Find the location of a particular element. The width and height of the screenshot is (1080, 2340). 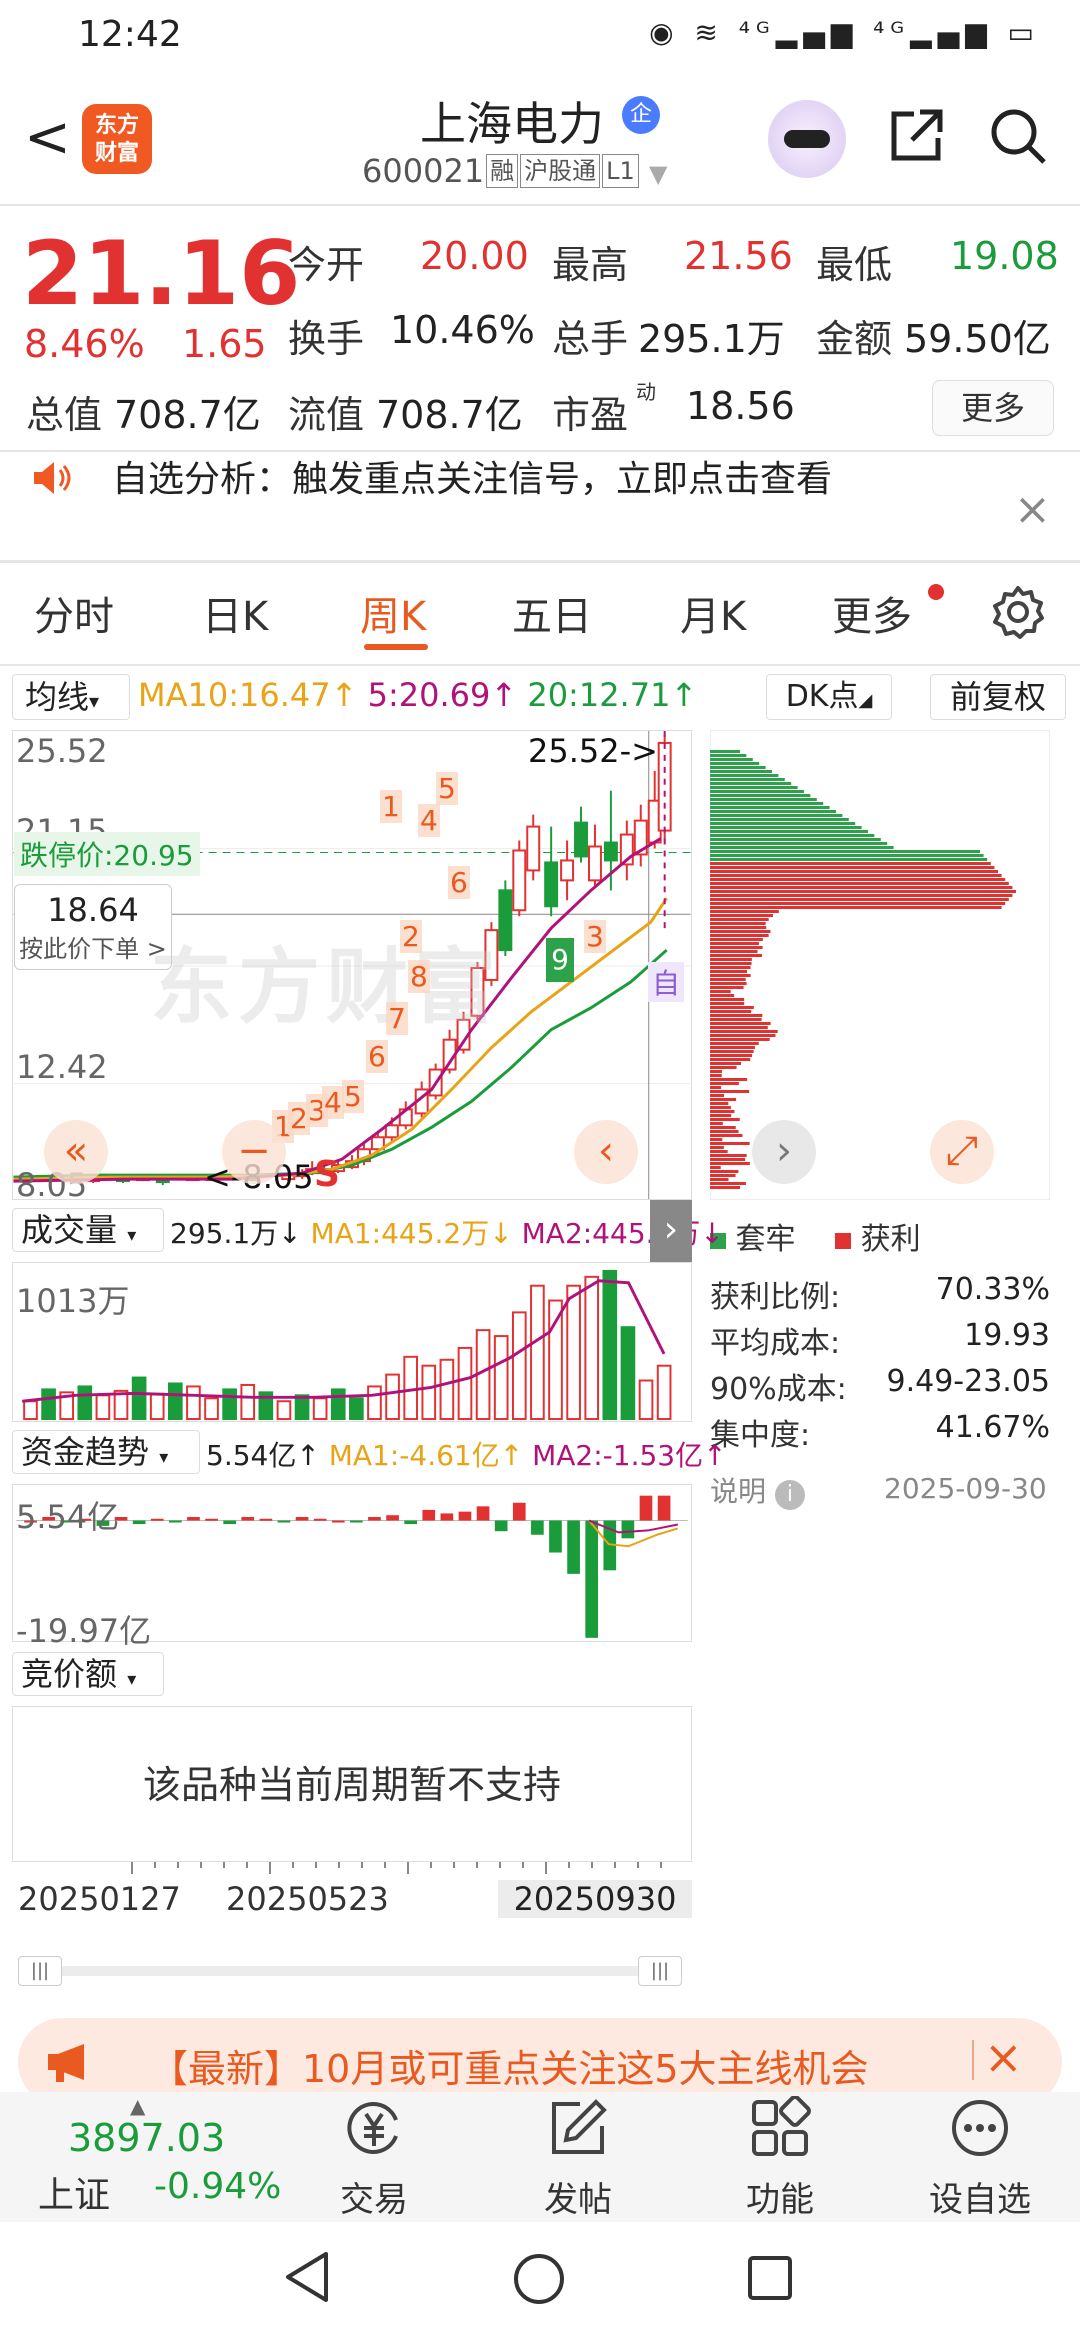

open-value: 20.00 is located at coordinates (474, 256).